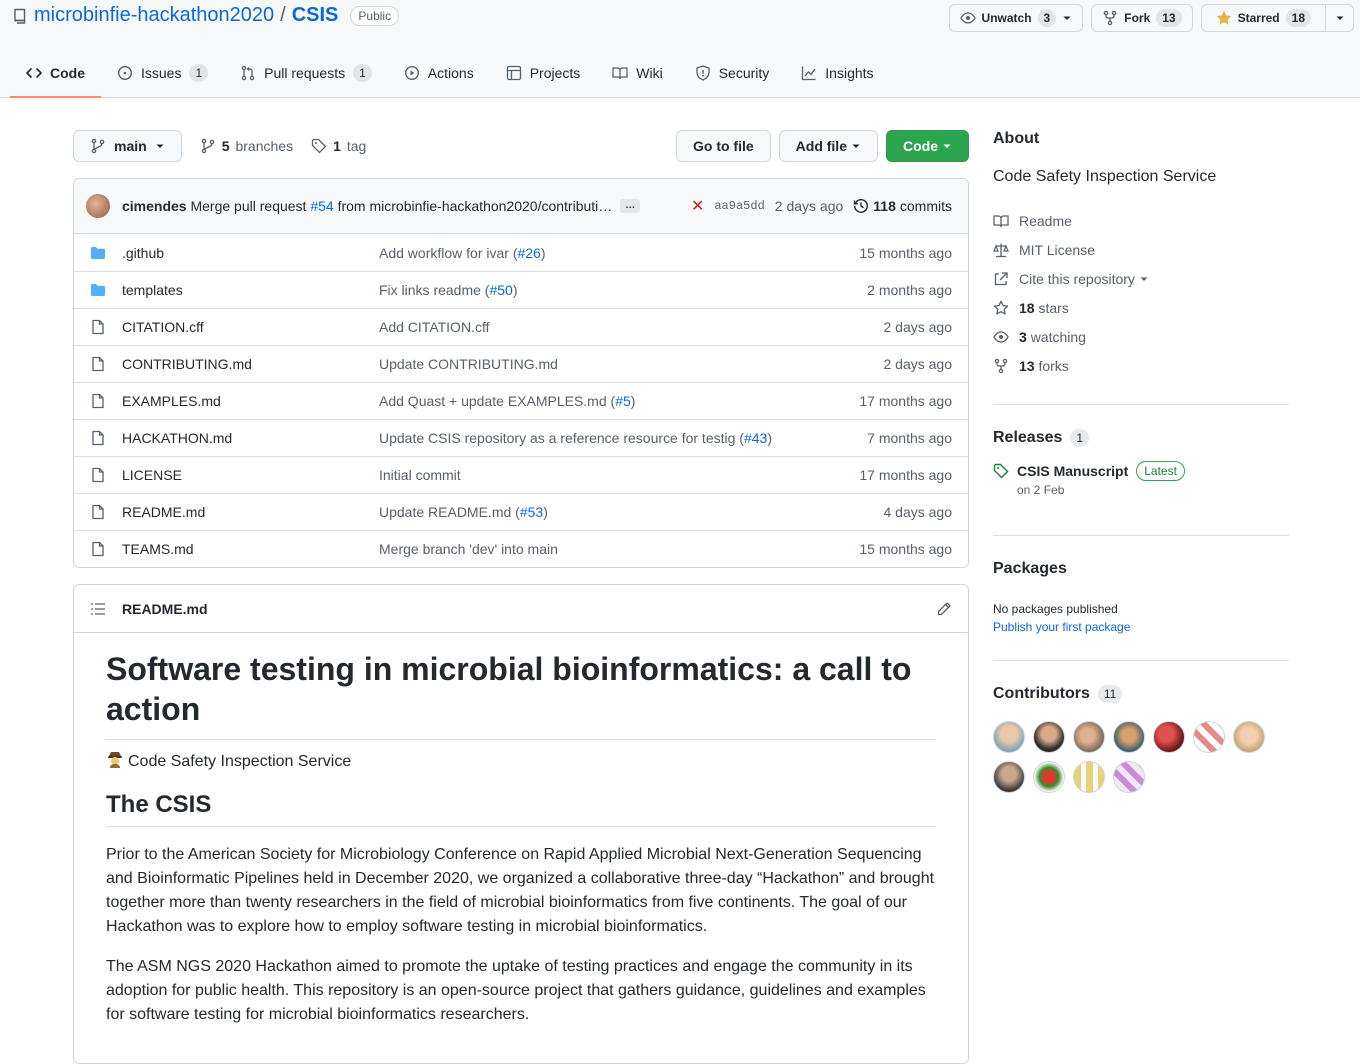 This screenshot has height=1064, width=1360. Describe the element at coordinates (697, 206) in the screenshot. I see `ci-failed-icon: ✕` at that location.